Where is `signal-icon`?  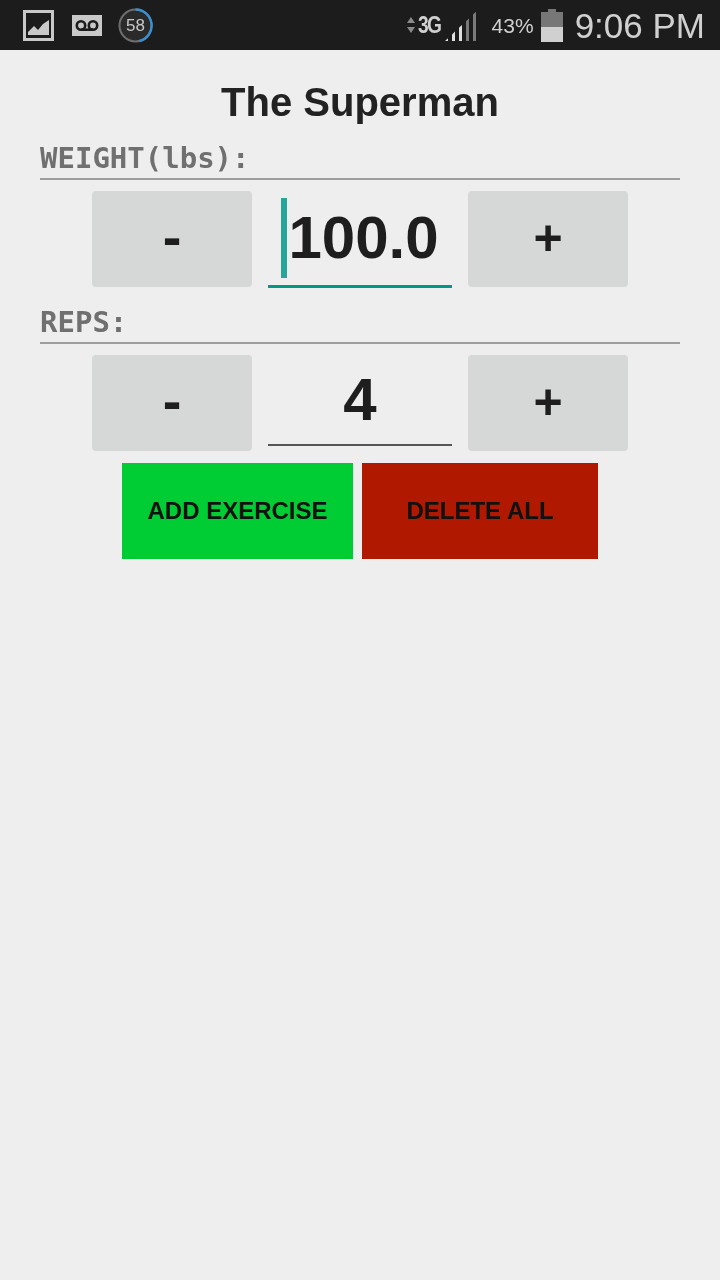
signal-icon is located at coordinates (461, 25).